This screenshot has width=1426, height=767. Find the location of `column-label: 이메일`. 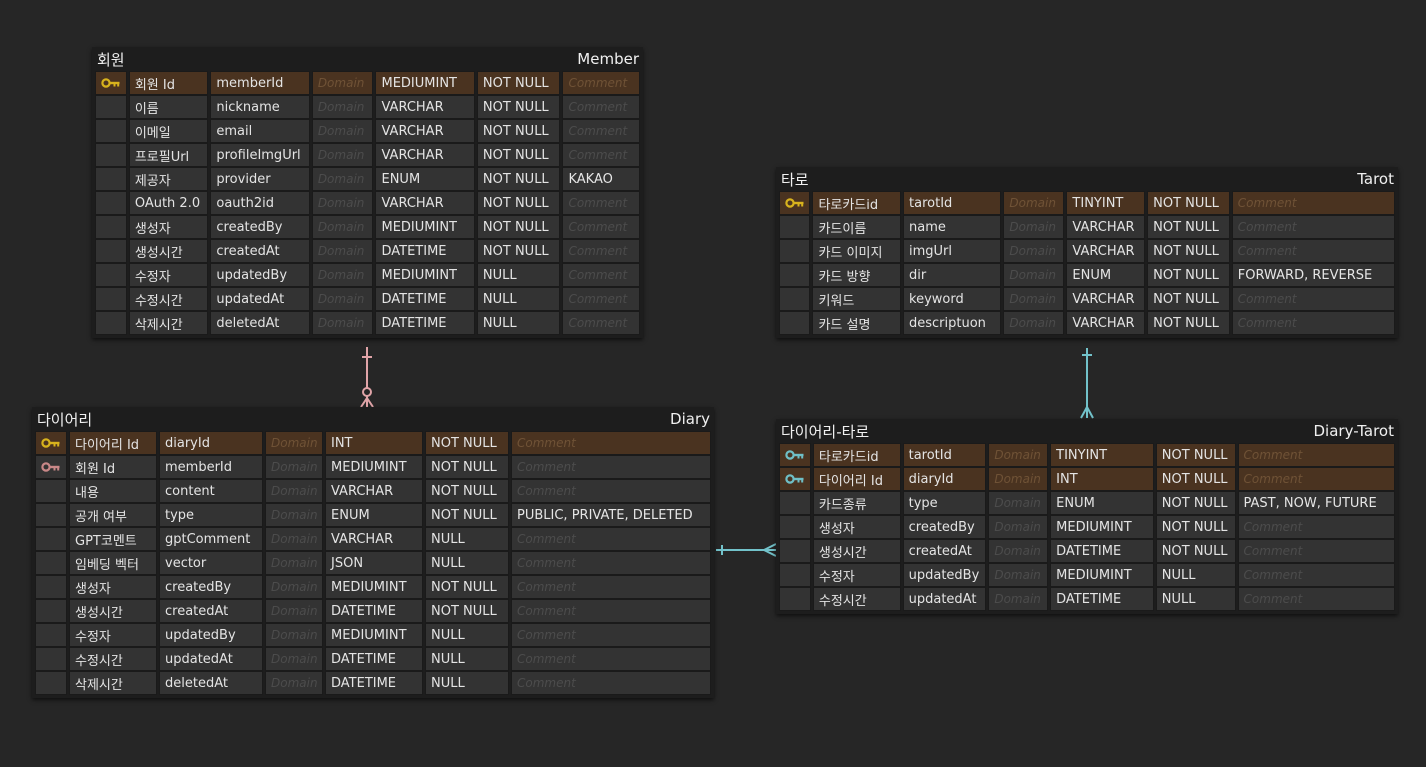

column-label: 이메일 is located at coordinates (168, 131).